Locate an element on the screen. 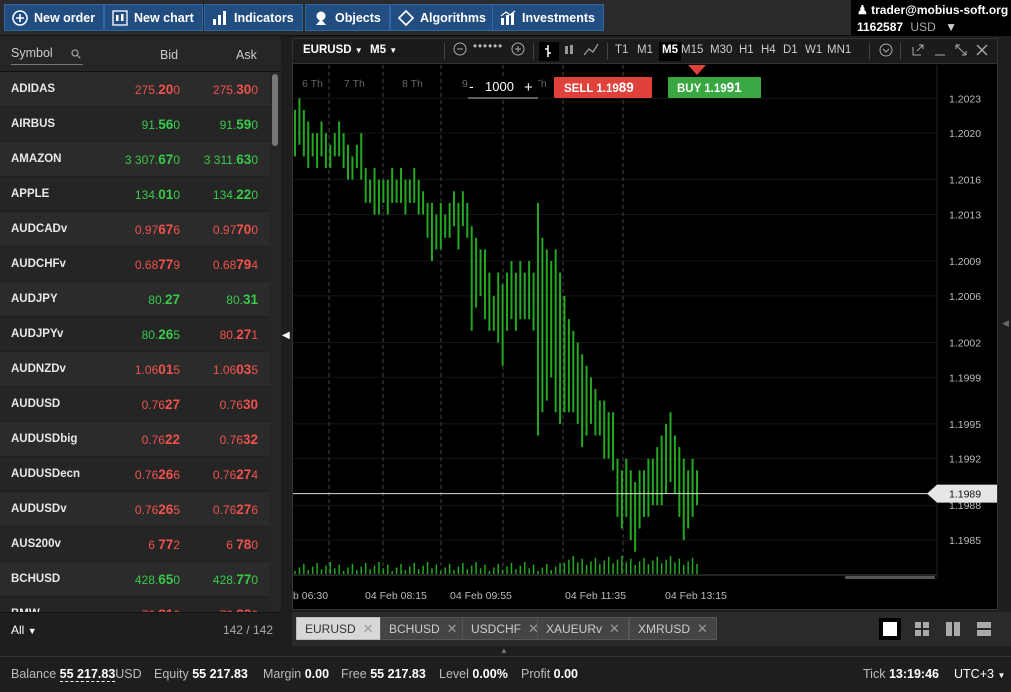  watchlist-row: AUDNZDv 1.06015 1.06035 is located at coordinates (135, 369).